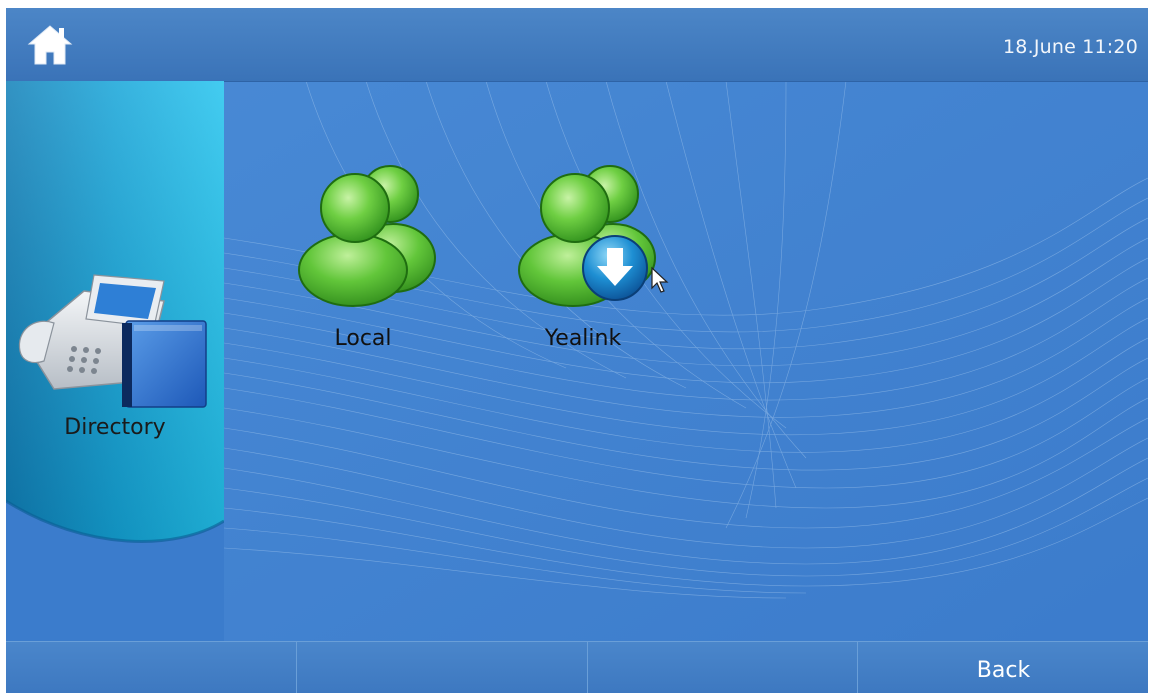 This screenshot has height=693, width=1154. What do you see at coordinates (367, 236) in the screenshot?
I see `contacts-group-icon` at bounding box center [367, 236].